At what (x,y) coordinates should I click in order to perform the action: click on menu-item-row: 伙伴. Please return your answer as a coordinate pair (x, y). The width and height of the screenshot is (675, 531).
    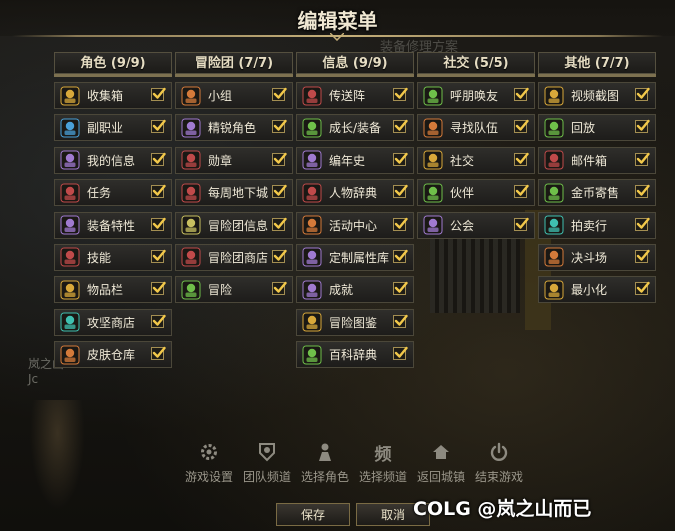
    Looking at the image, I should click on (476, 193).